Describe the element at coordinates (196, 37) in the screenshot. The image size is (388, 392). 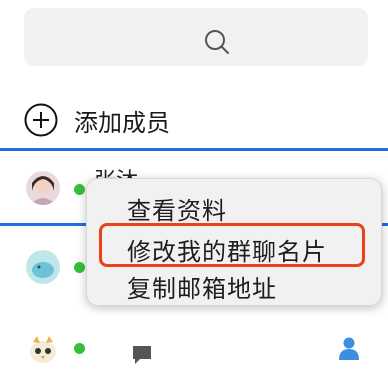
I see `search-bar` at that location.